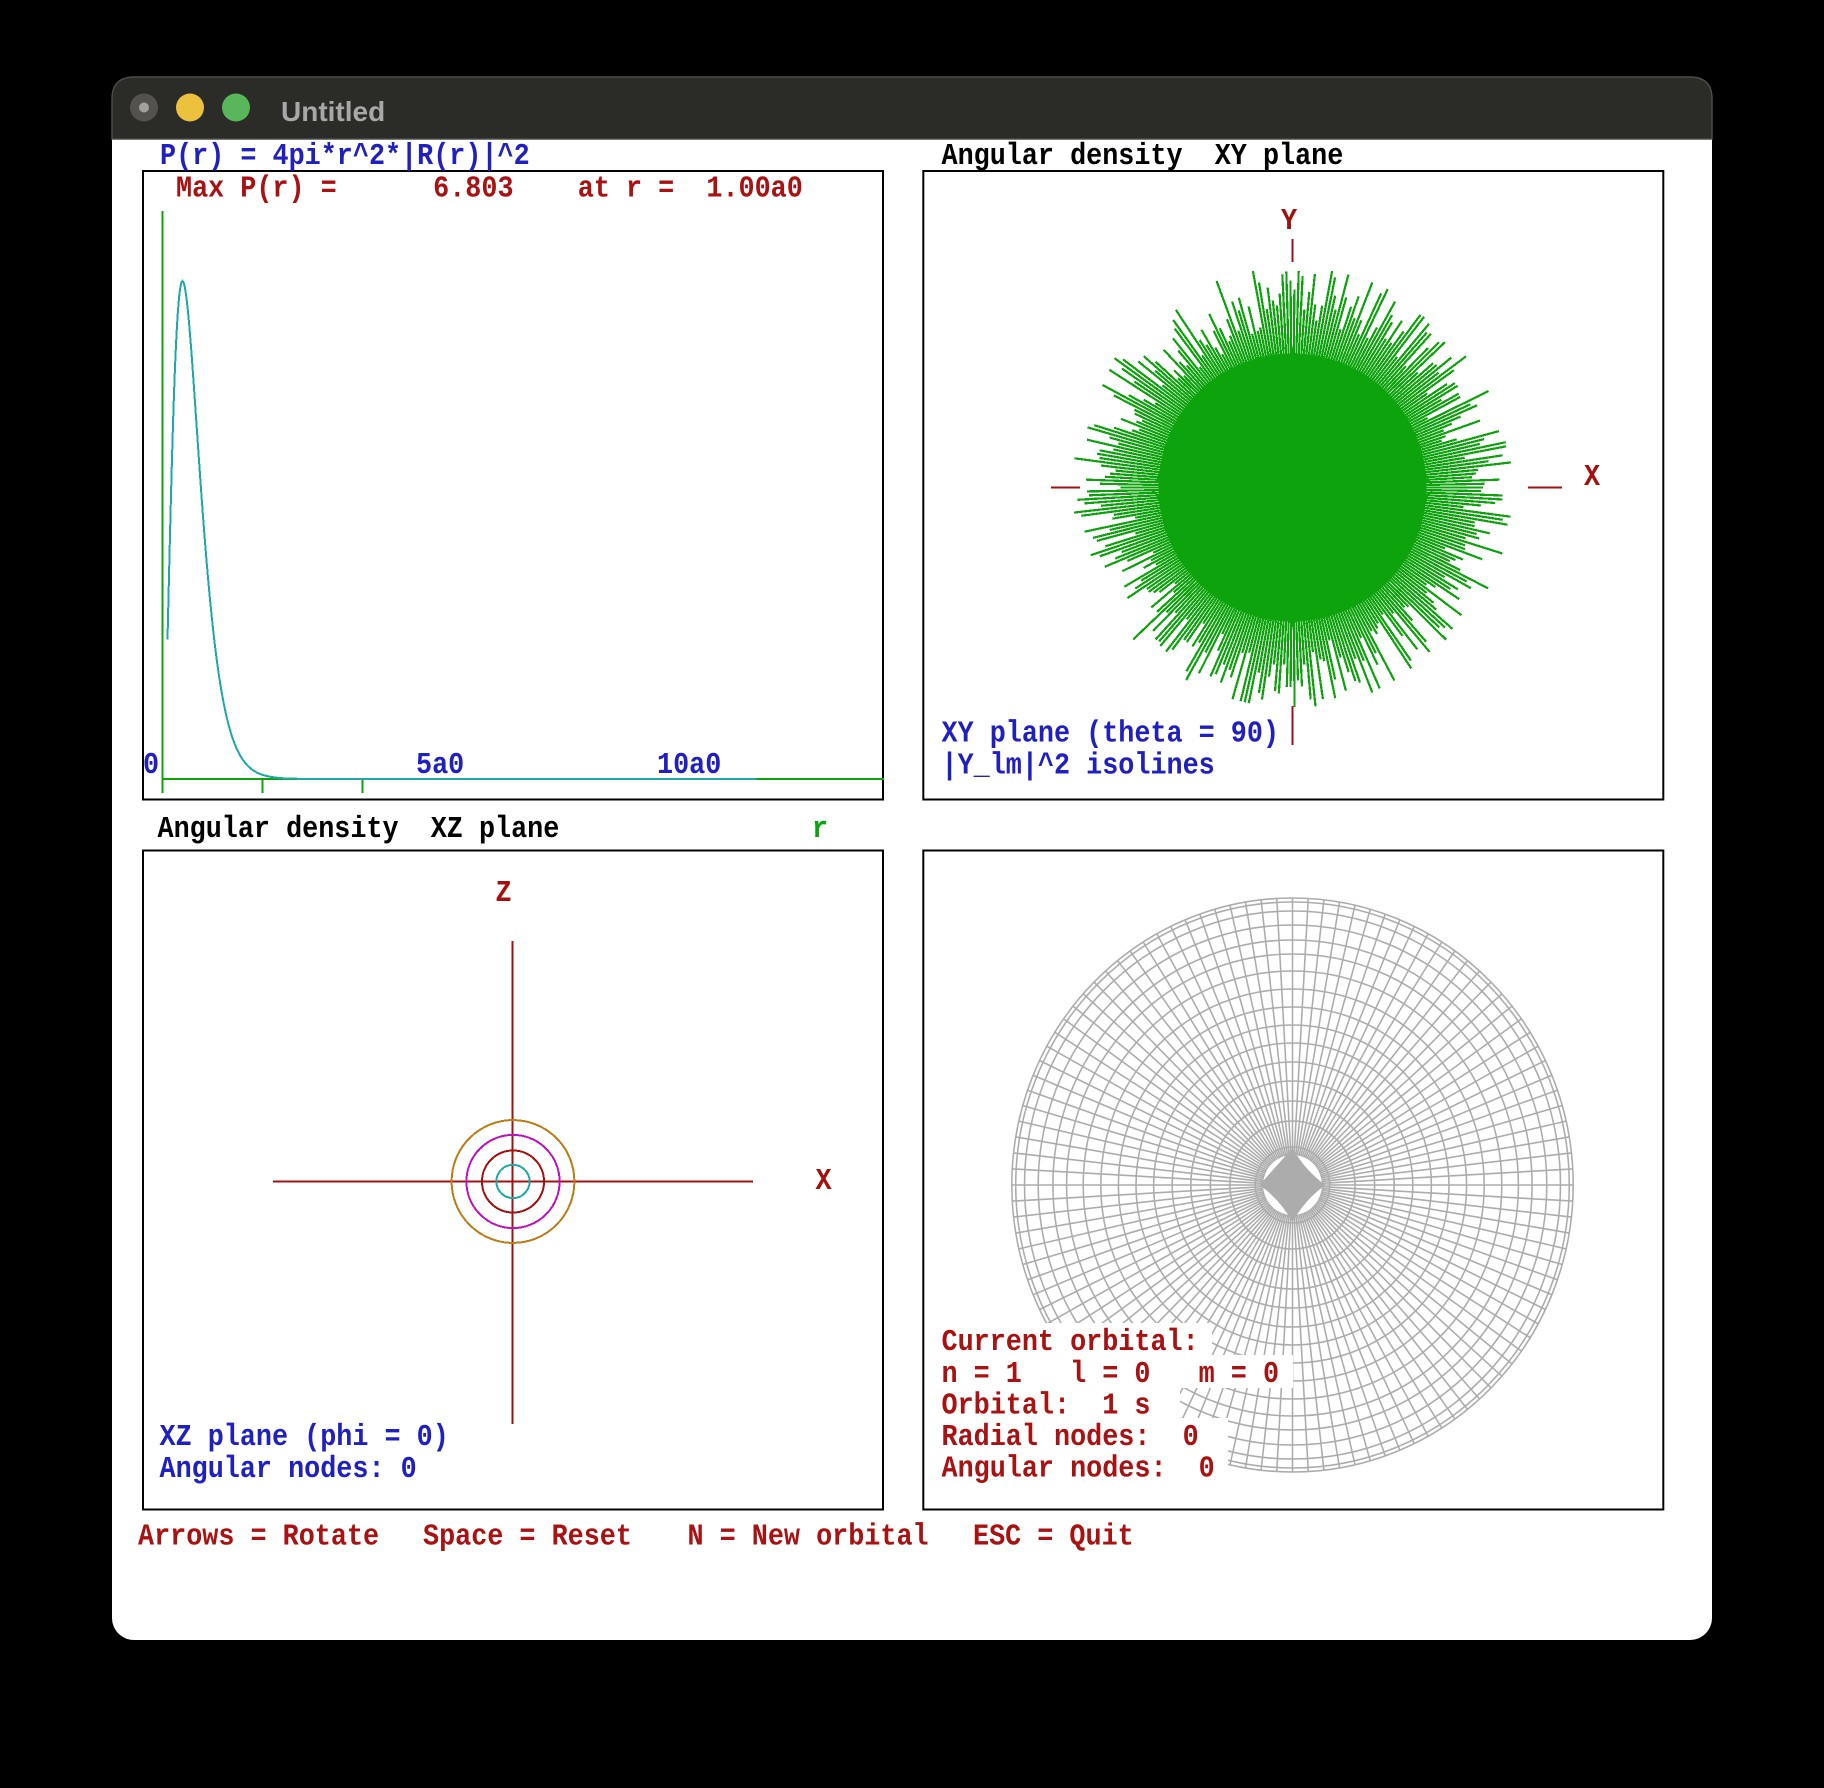 This screenshot has width=1824, height=1788. Describe the element at coordinates (504, 892) in the screenshot. I see `svg-text: Z` at that location.